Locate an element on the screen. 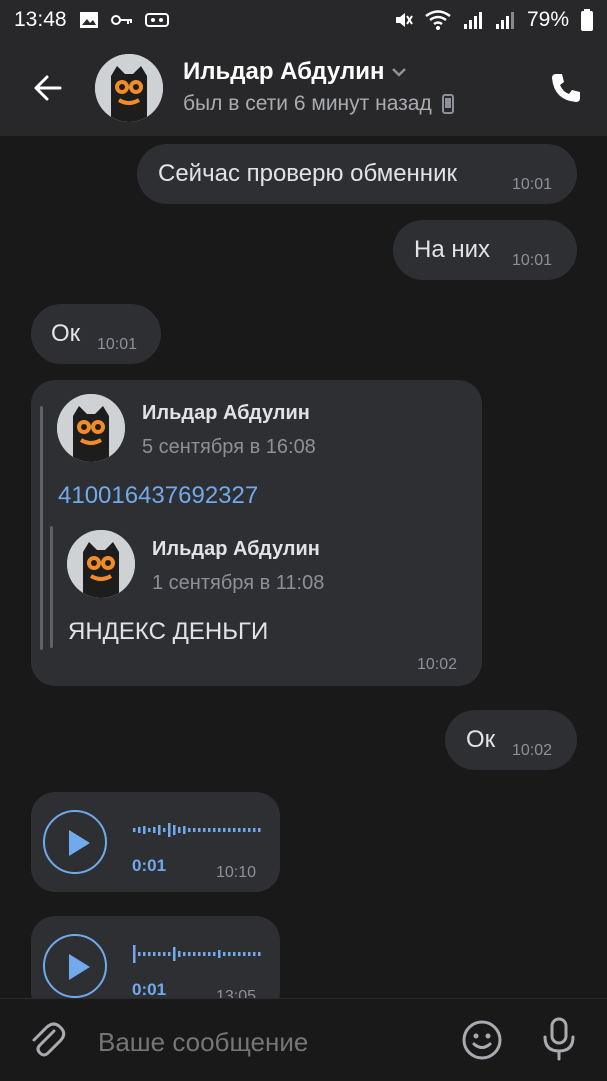 Image resolution: width=607 pixels, height=1081 pixels. voice-message: 0:01 10:10 is located at coordinates (155, 842).